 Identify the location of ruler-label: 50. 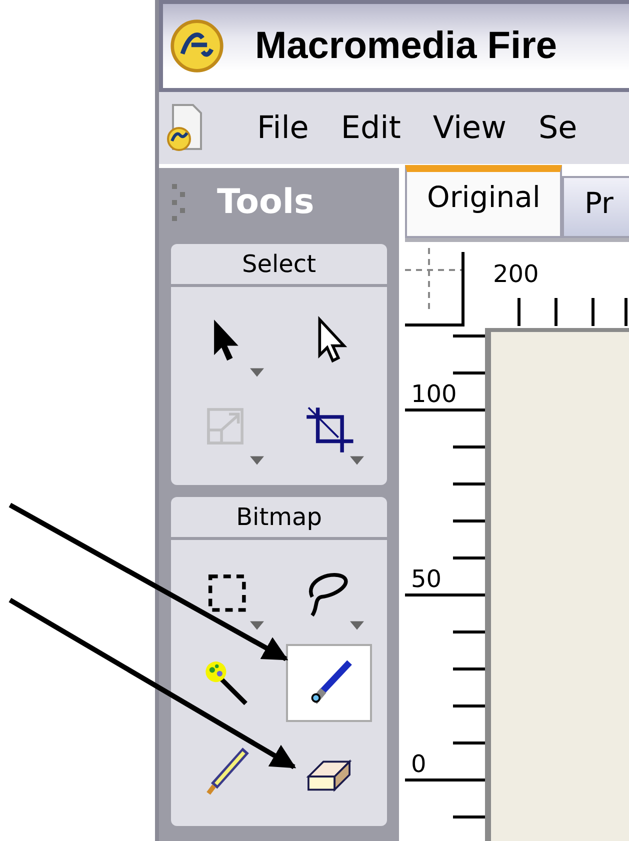
(426, 579).